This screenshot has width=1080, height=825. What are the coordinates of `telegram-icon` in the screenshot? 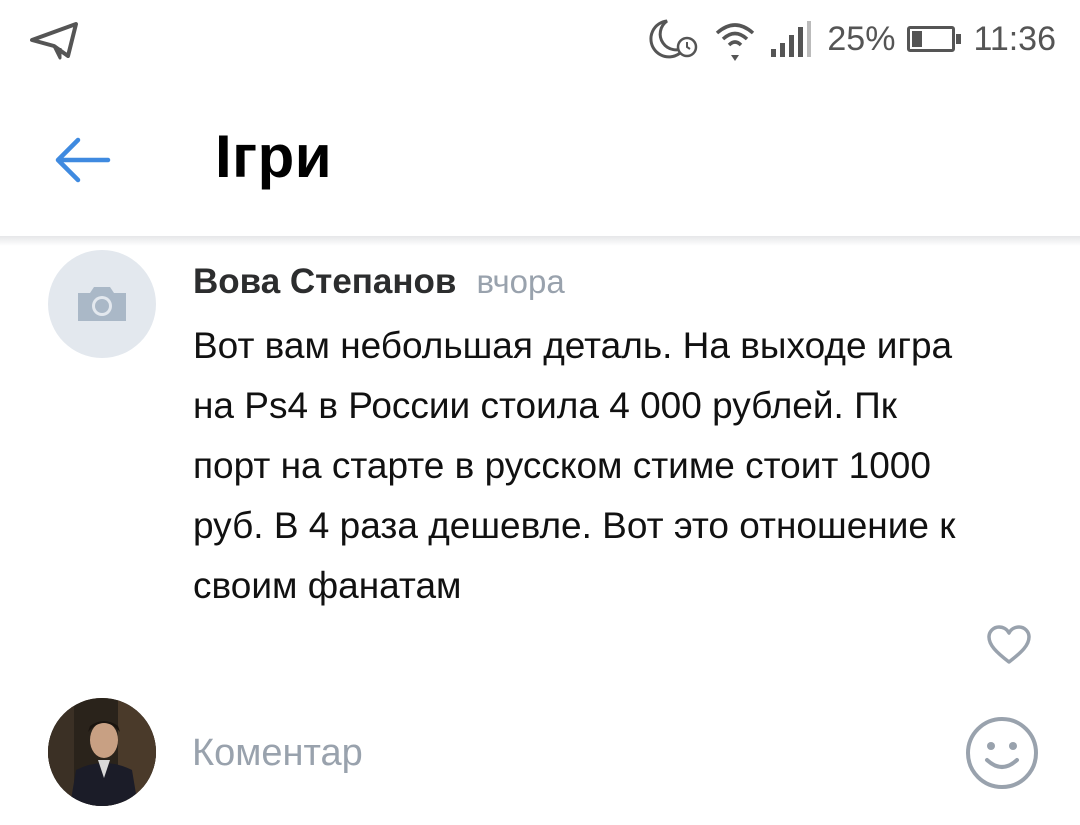 It's located at (54, 41).